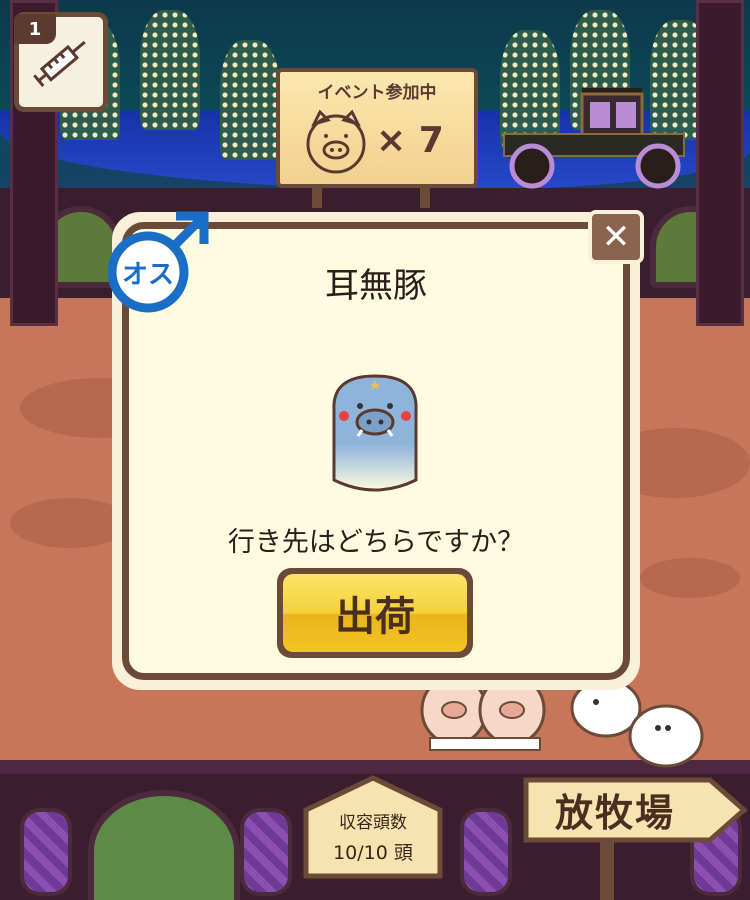 Image resolution: width=750 pixels, height=900 pixels. What do you see at coordinates (616, 237) in the screenshot?
I see `close-button: ✕` at bounding box center [616, 237].